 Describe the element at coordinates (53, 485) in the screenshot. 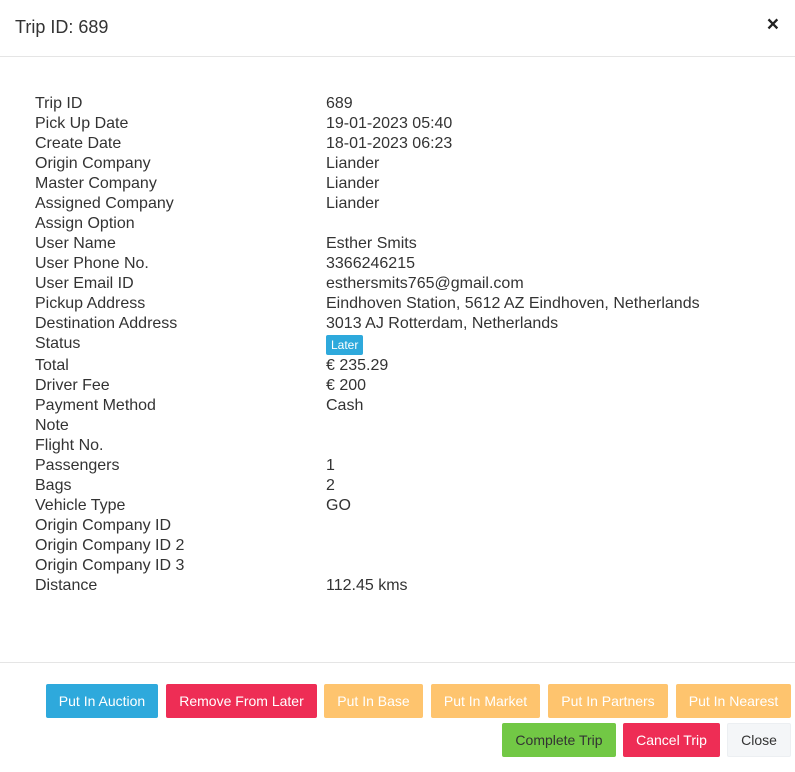

I see `detail-label: Bags` at that location.